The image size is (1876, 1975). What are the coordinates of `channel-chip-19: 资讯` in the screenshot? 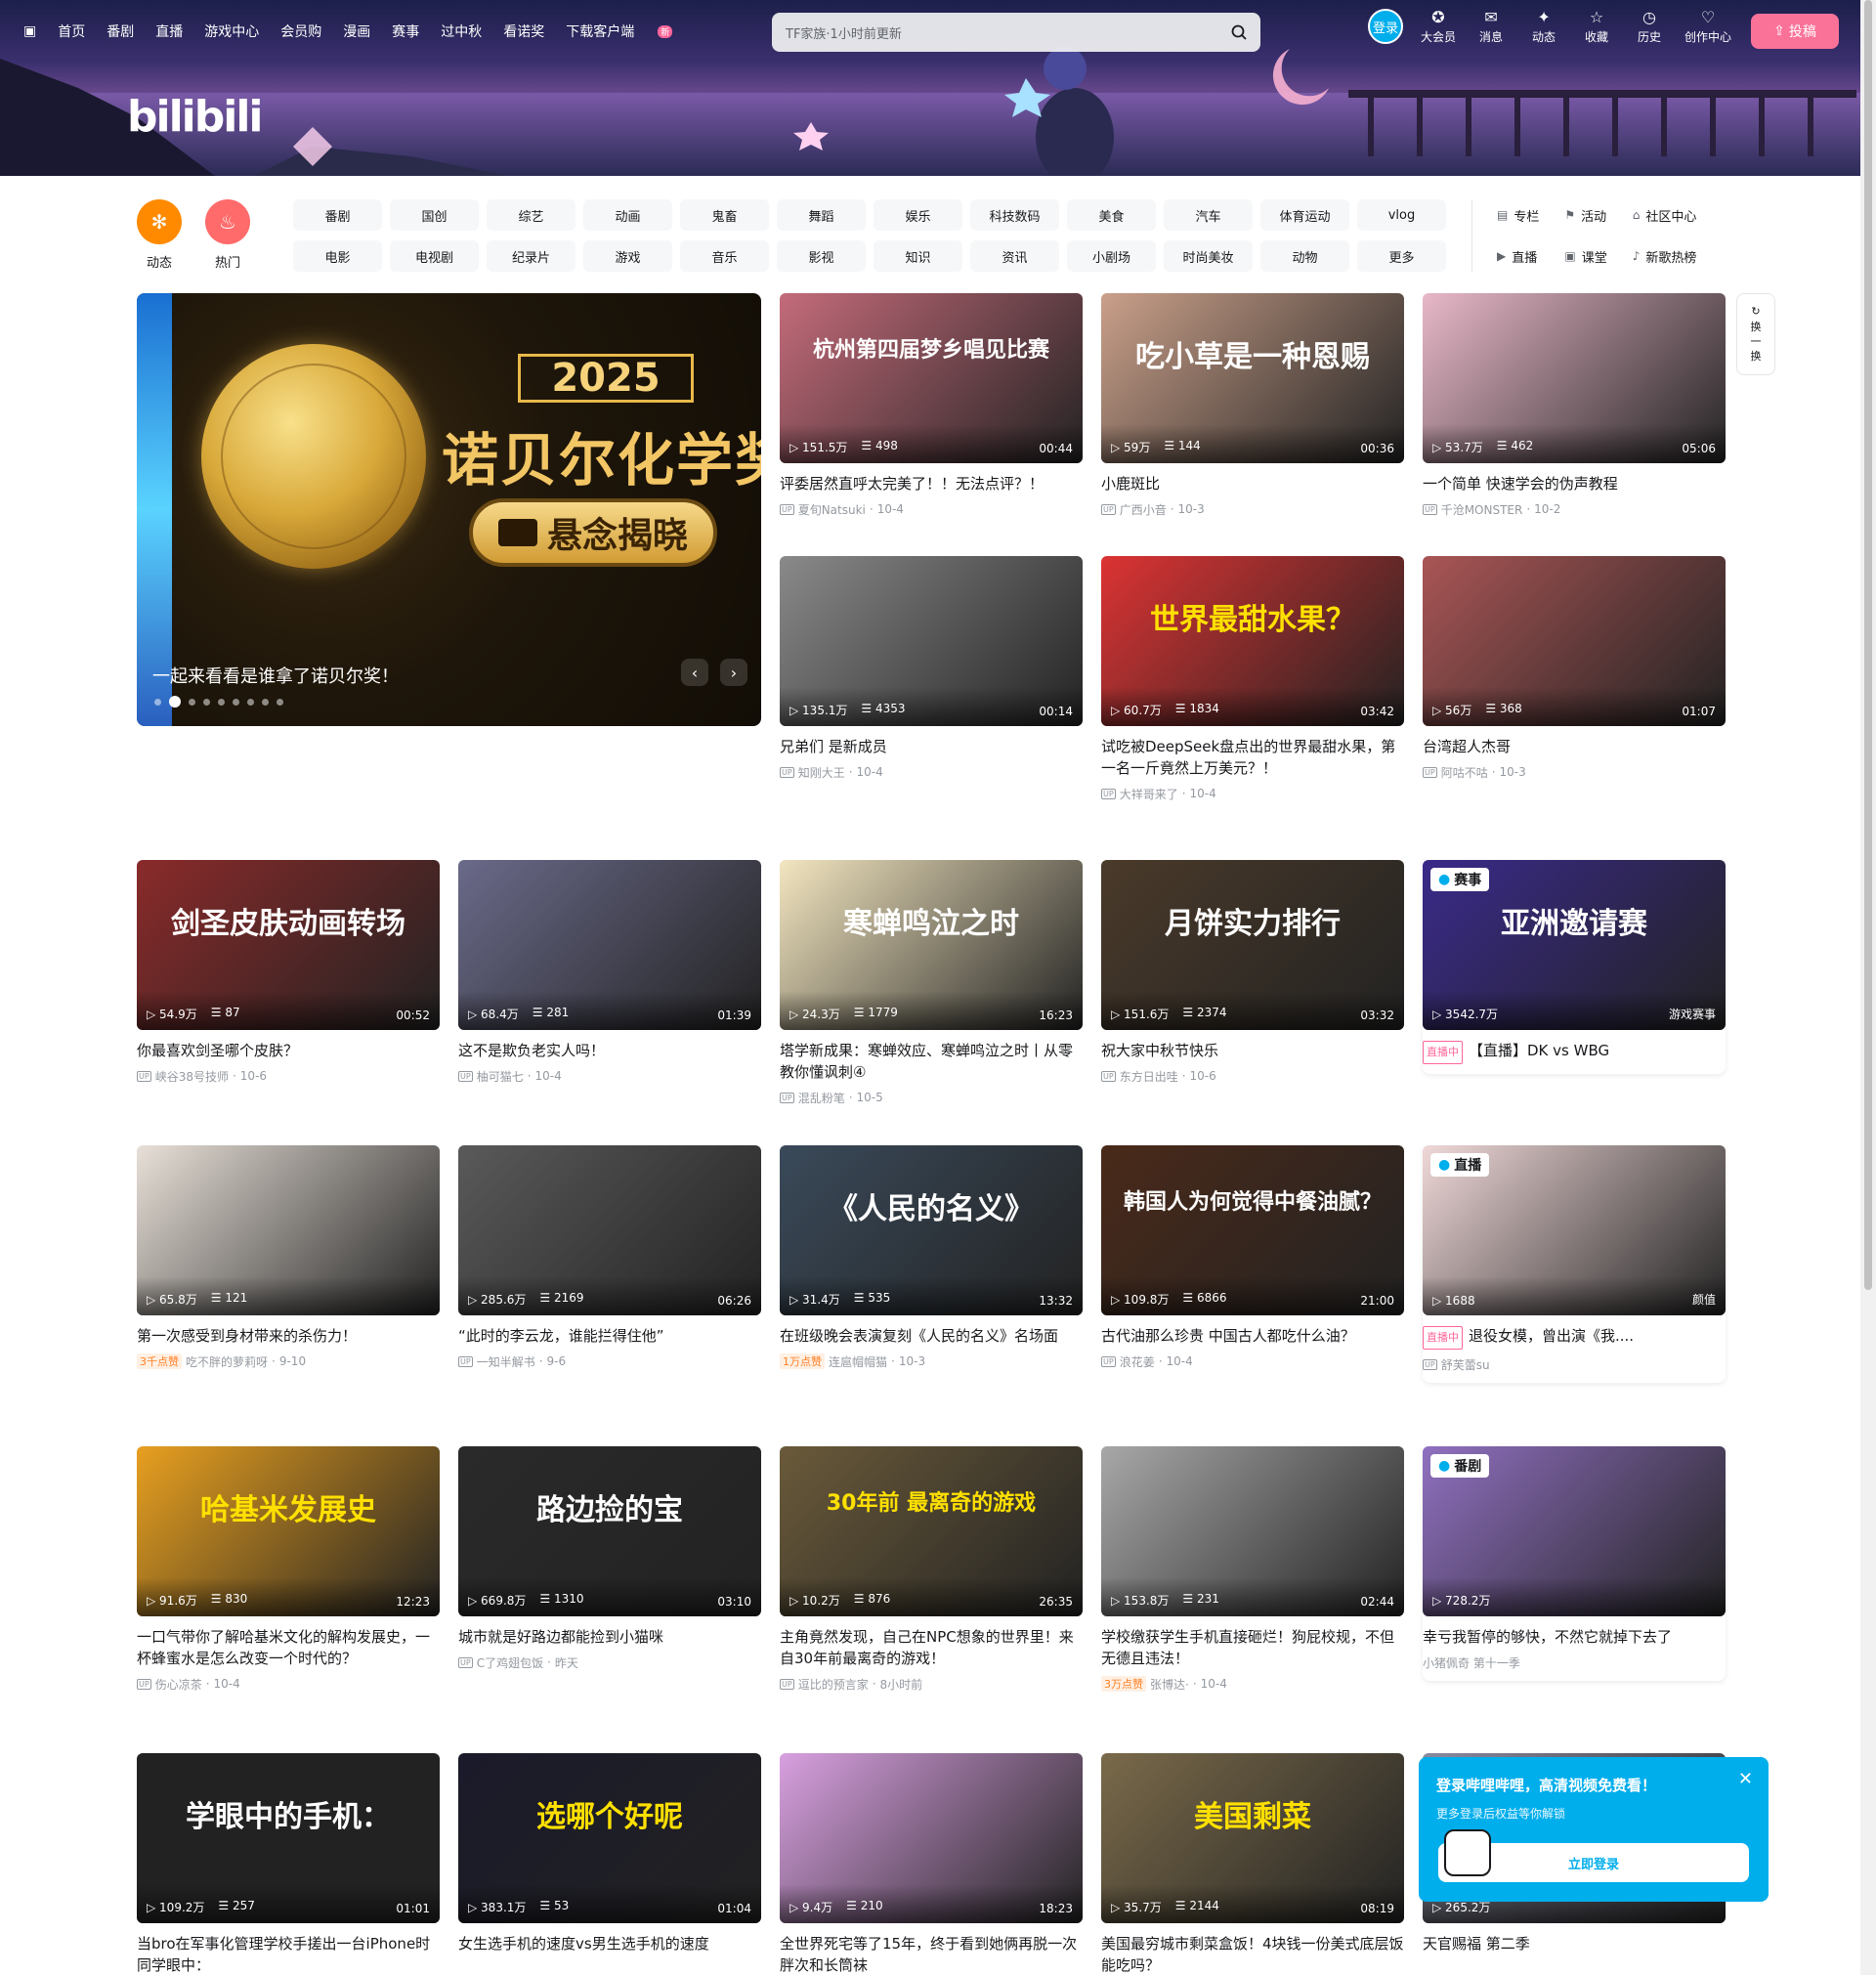 It's located at (1014, 256).